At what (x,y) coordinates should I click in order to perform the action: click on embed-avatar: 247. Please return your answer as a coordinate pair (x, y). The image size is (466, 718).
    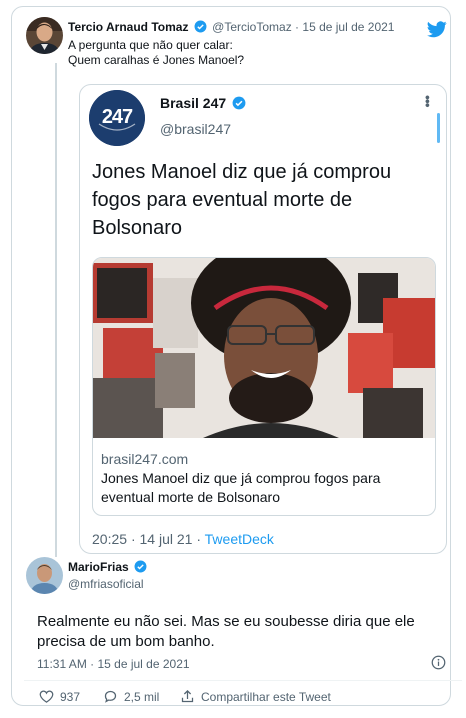
    Looking at the image, I should click on (117, 118).